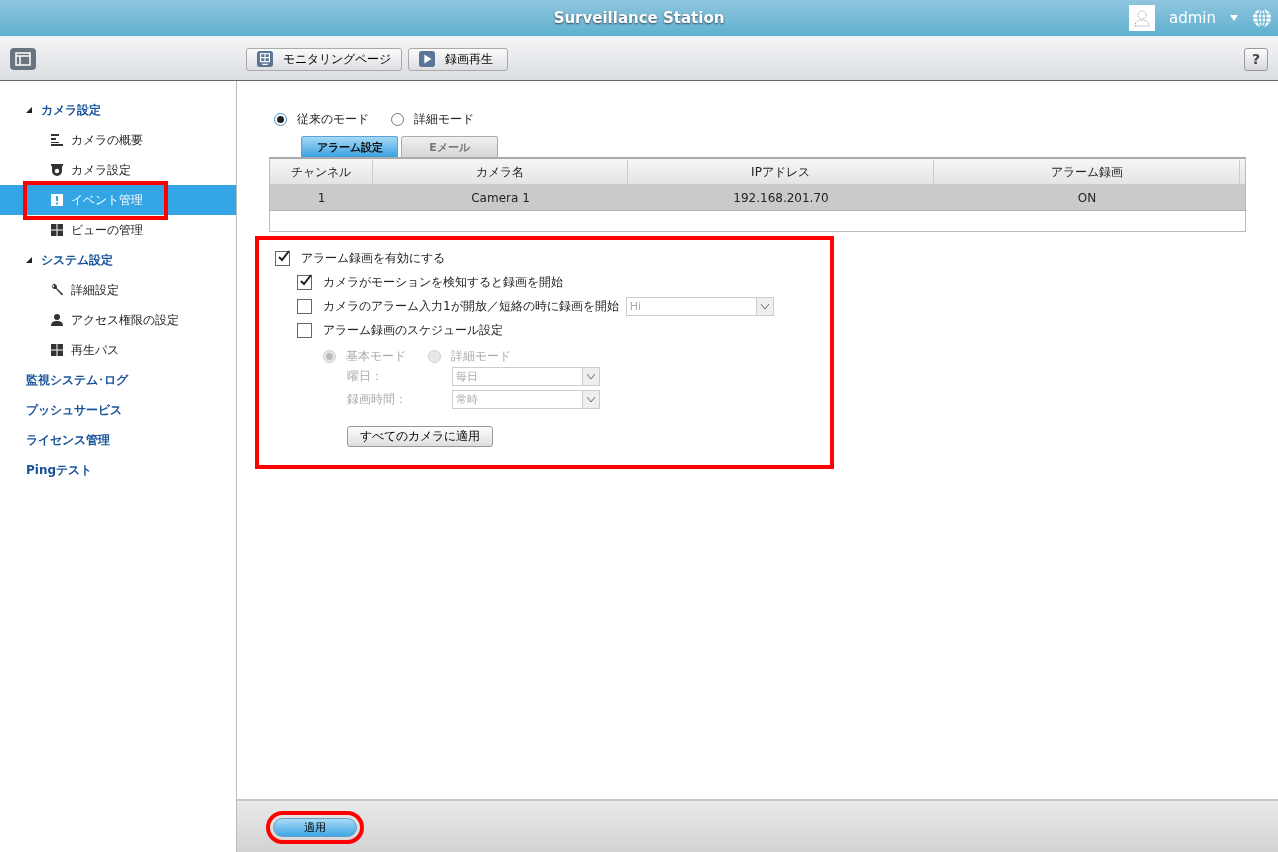 Image resolution: width=1278 pixels, height=852 pixels. I want to click on checkbox-label: アラーム録画のスケジュール設定, so click(413, 330).